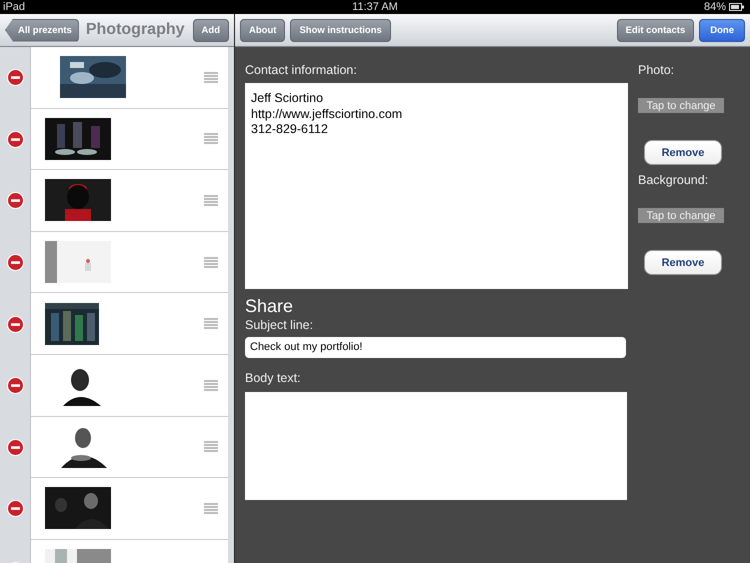  Describe the element at coordinates (273, 378) in the screenshot. I see `field-label: Body text:` at that location.